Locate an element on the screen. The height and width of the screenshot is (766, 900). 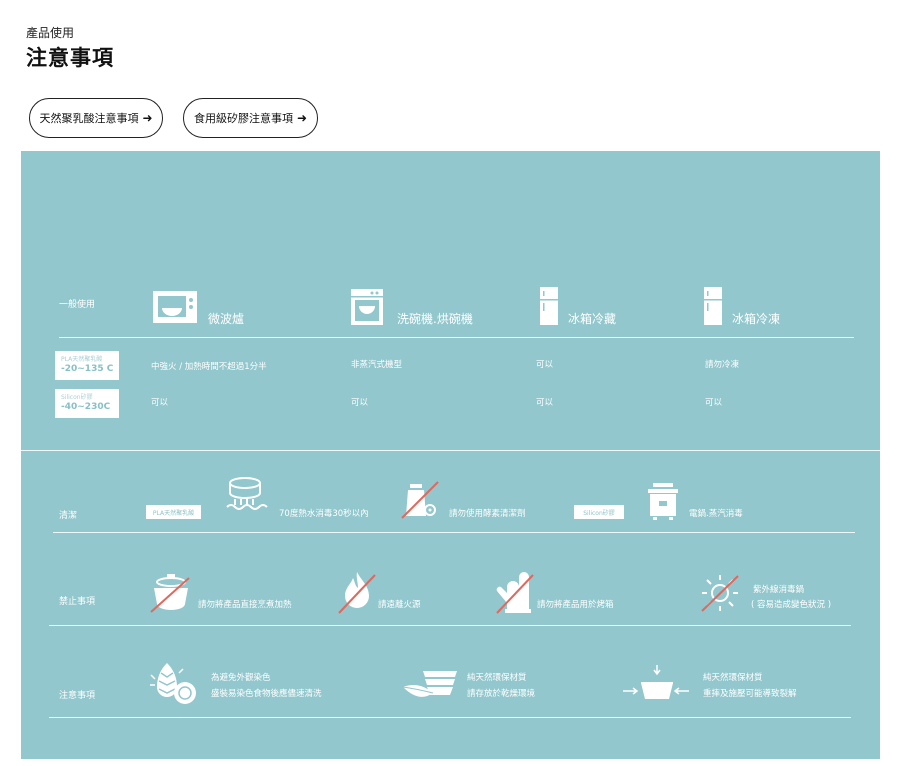
no-enzyme-text: 請勿使用酵素清潔劑 is located at coordinates (487, 514).